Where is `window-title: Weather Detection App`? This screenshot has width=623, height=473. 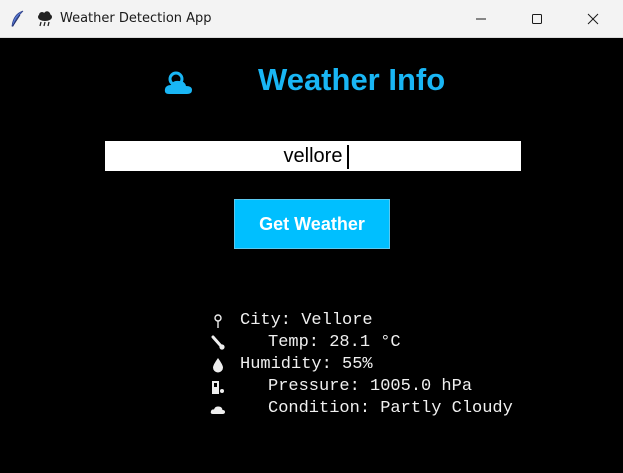 window-title: Weather Detection App is located at coordinates (136, 18).